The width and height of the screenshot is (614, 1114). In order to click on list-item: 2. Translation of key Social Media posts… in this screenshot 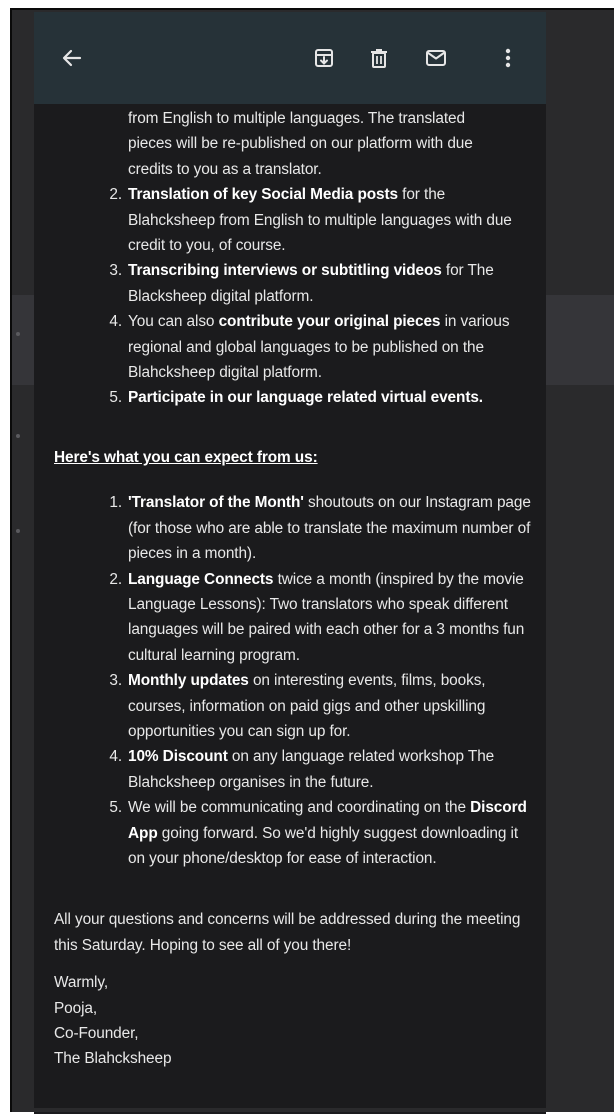, I will do `click(319, 220)`.